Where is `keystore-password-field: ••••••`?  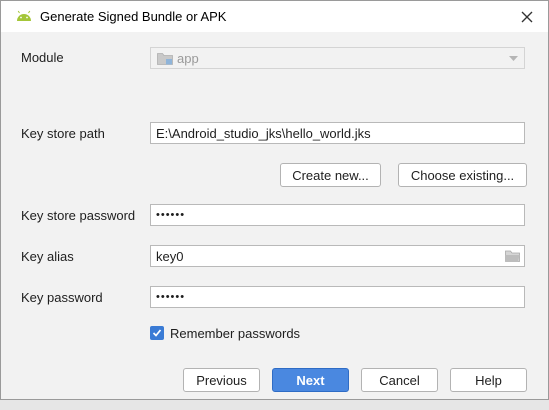
keystore-password-field: •••••• is located at coordinates (337, 215).